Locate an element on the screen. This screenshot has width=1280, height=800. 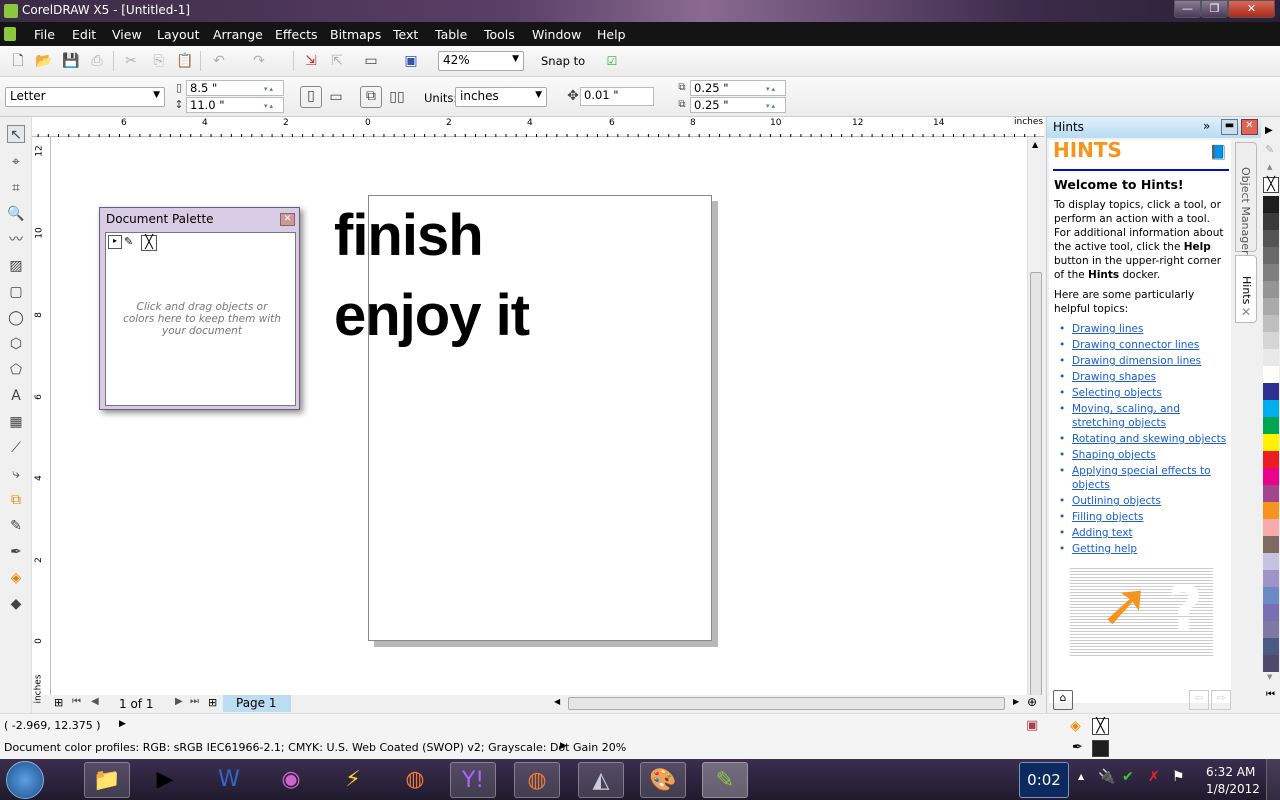
next-page-icon: ▶ is located at coordinates (179, 701).